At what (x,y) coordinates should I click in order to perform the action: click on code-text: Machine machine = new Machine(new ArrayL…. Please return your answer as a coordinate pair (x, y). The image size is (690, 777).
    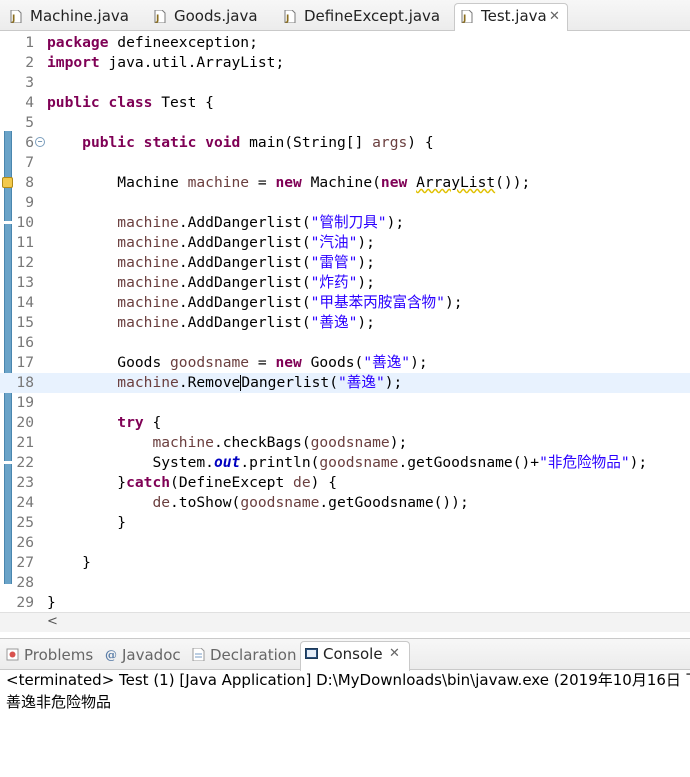
    Looking at the image, I should click on (324, 182).